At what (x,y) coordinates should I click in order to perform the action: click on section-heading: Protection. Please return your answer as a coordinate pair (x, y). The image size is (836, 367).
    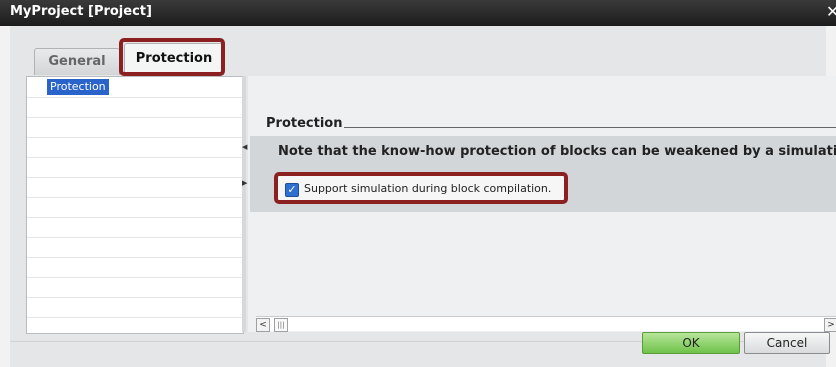
    Looking at the image, I should click on (304, 123).